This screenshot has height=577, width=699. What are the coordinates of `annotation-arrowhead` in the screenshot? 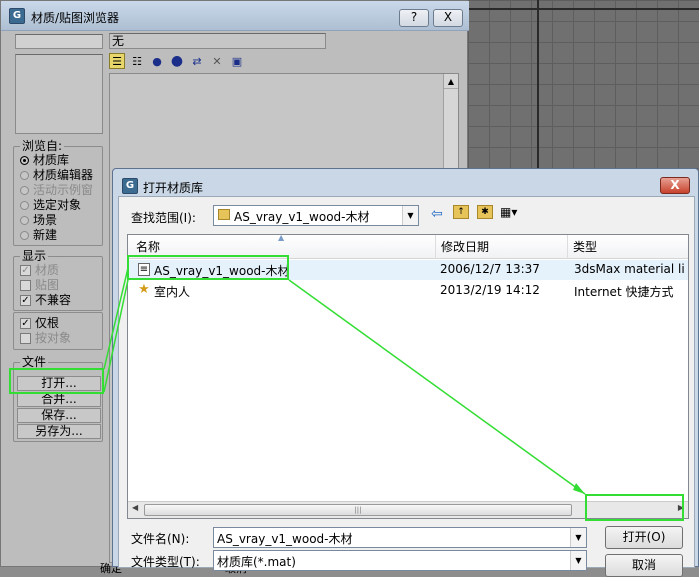 It's located at (579, 488).